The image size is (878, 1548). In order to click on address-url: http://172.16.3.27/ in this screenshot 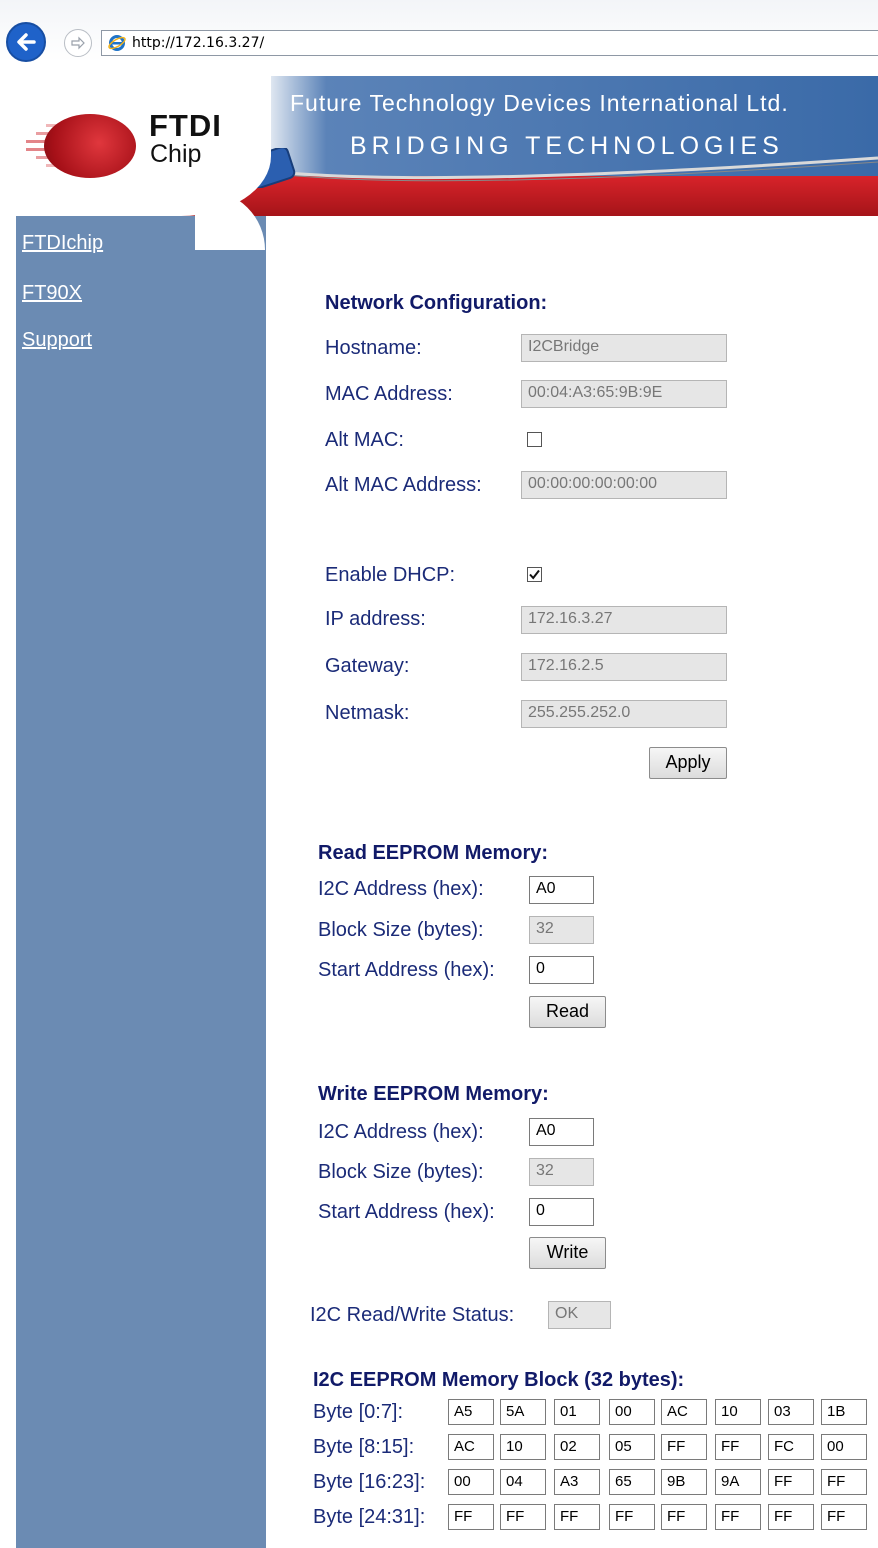, I will do `click(198, 43)`.